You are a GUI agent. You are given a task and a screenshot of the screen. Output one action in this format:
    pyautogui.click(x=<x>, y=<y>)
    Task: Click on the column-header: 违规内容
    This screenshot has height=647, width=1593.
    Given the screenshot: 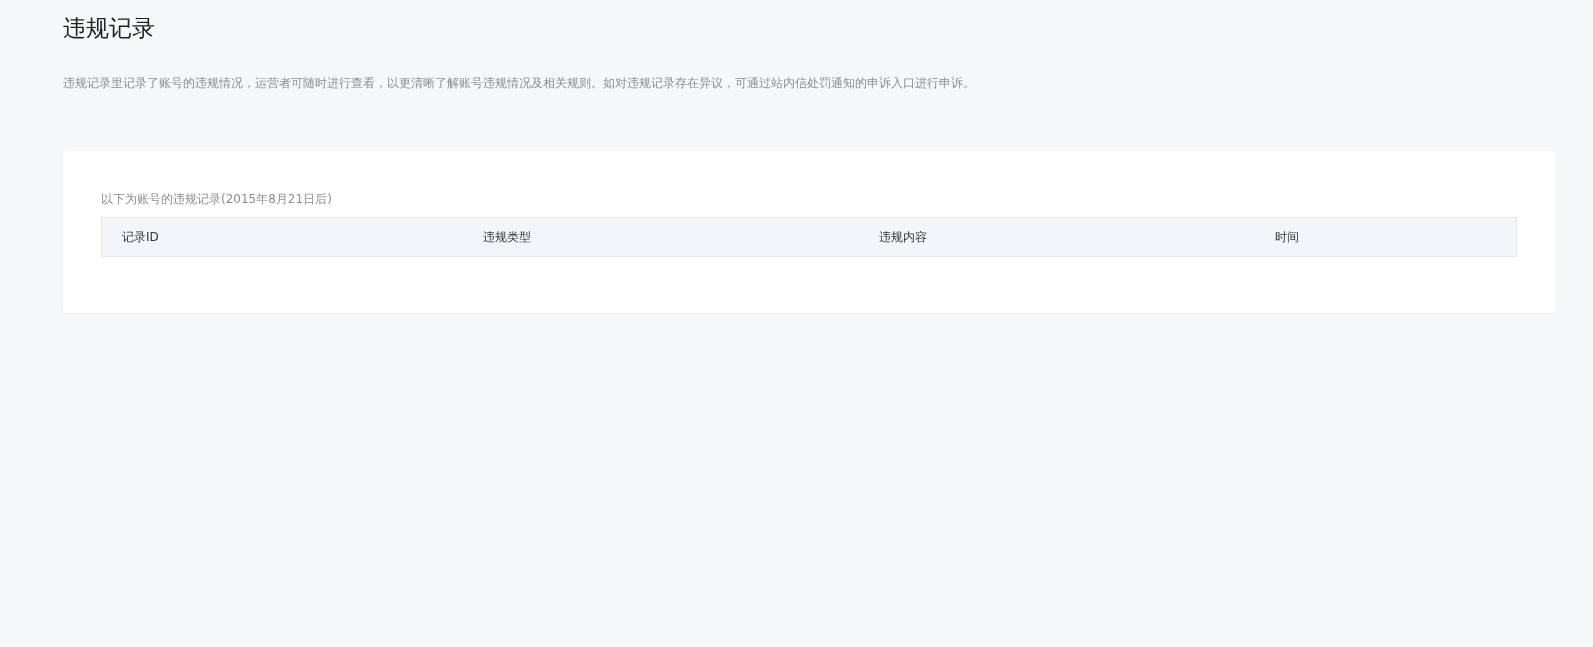 What is the action you would take?
    pyautogui.click(x=903, y=237)
    